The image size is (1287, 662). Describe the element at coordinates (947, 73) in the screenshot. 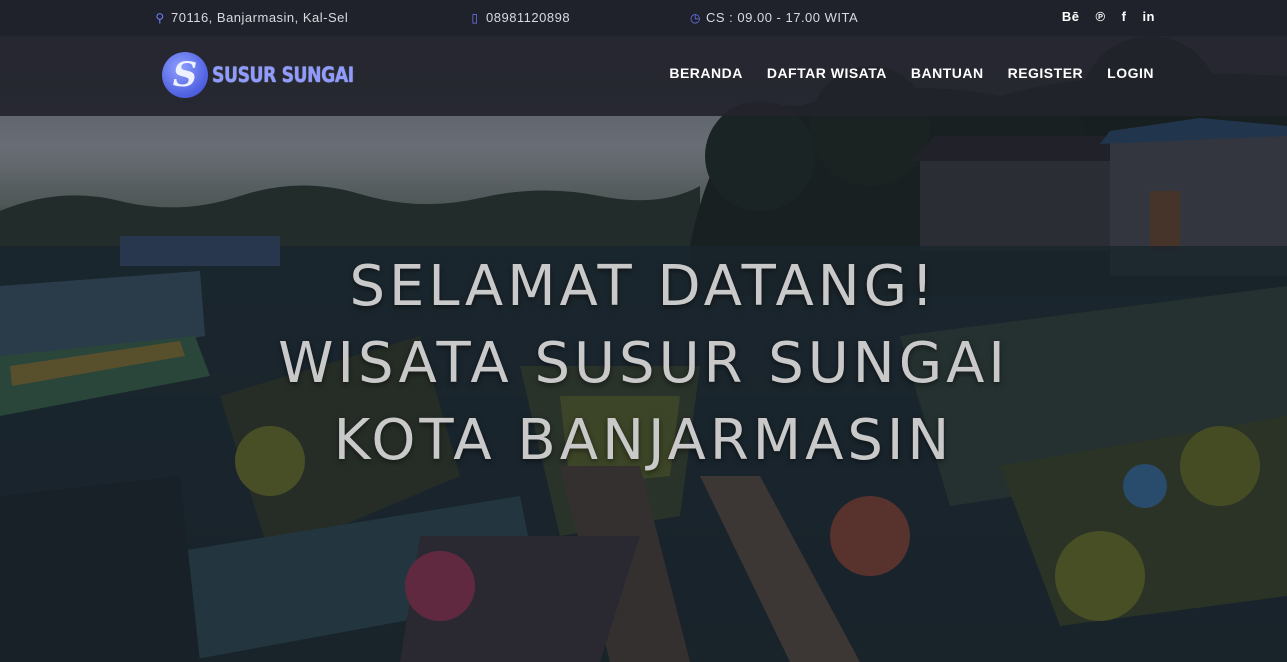

I see `nav-link-bantuan: BANTUAN` at that location.